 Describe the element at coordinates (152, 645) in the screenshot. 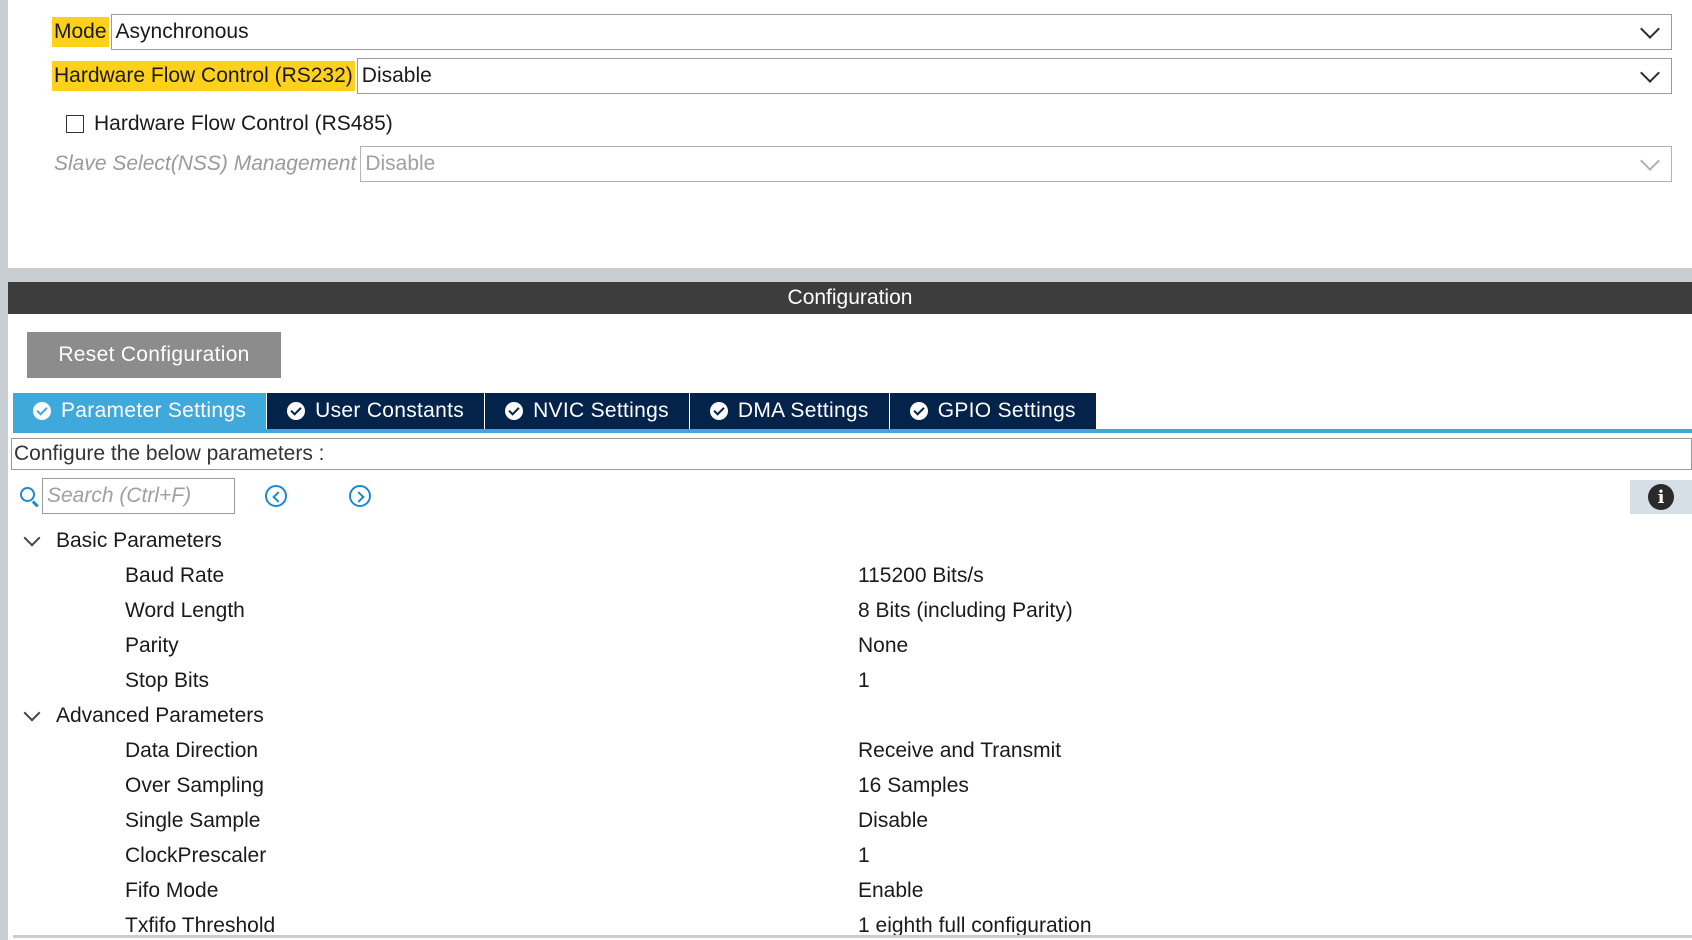

I see `param-name: Parity` at that location.